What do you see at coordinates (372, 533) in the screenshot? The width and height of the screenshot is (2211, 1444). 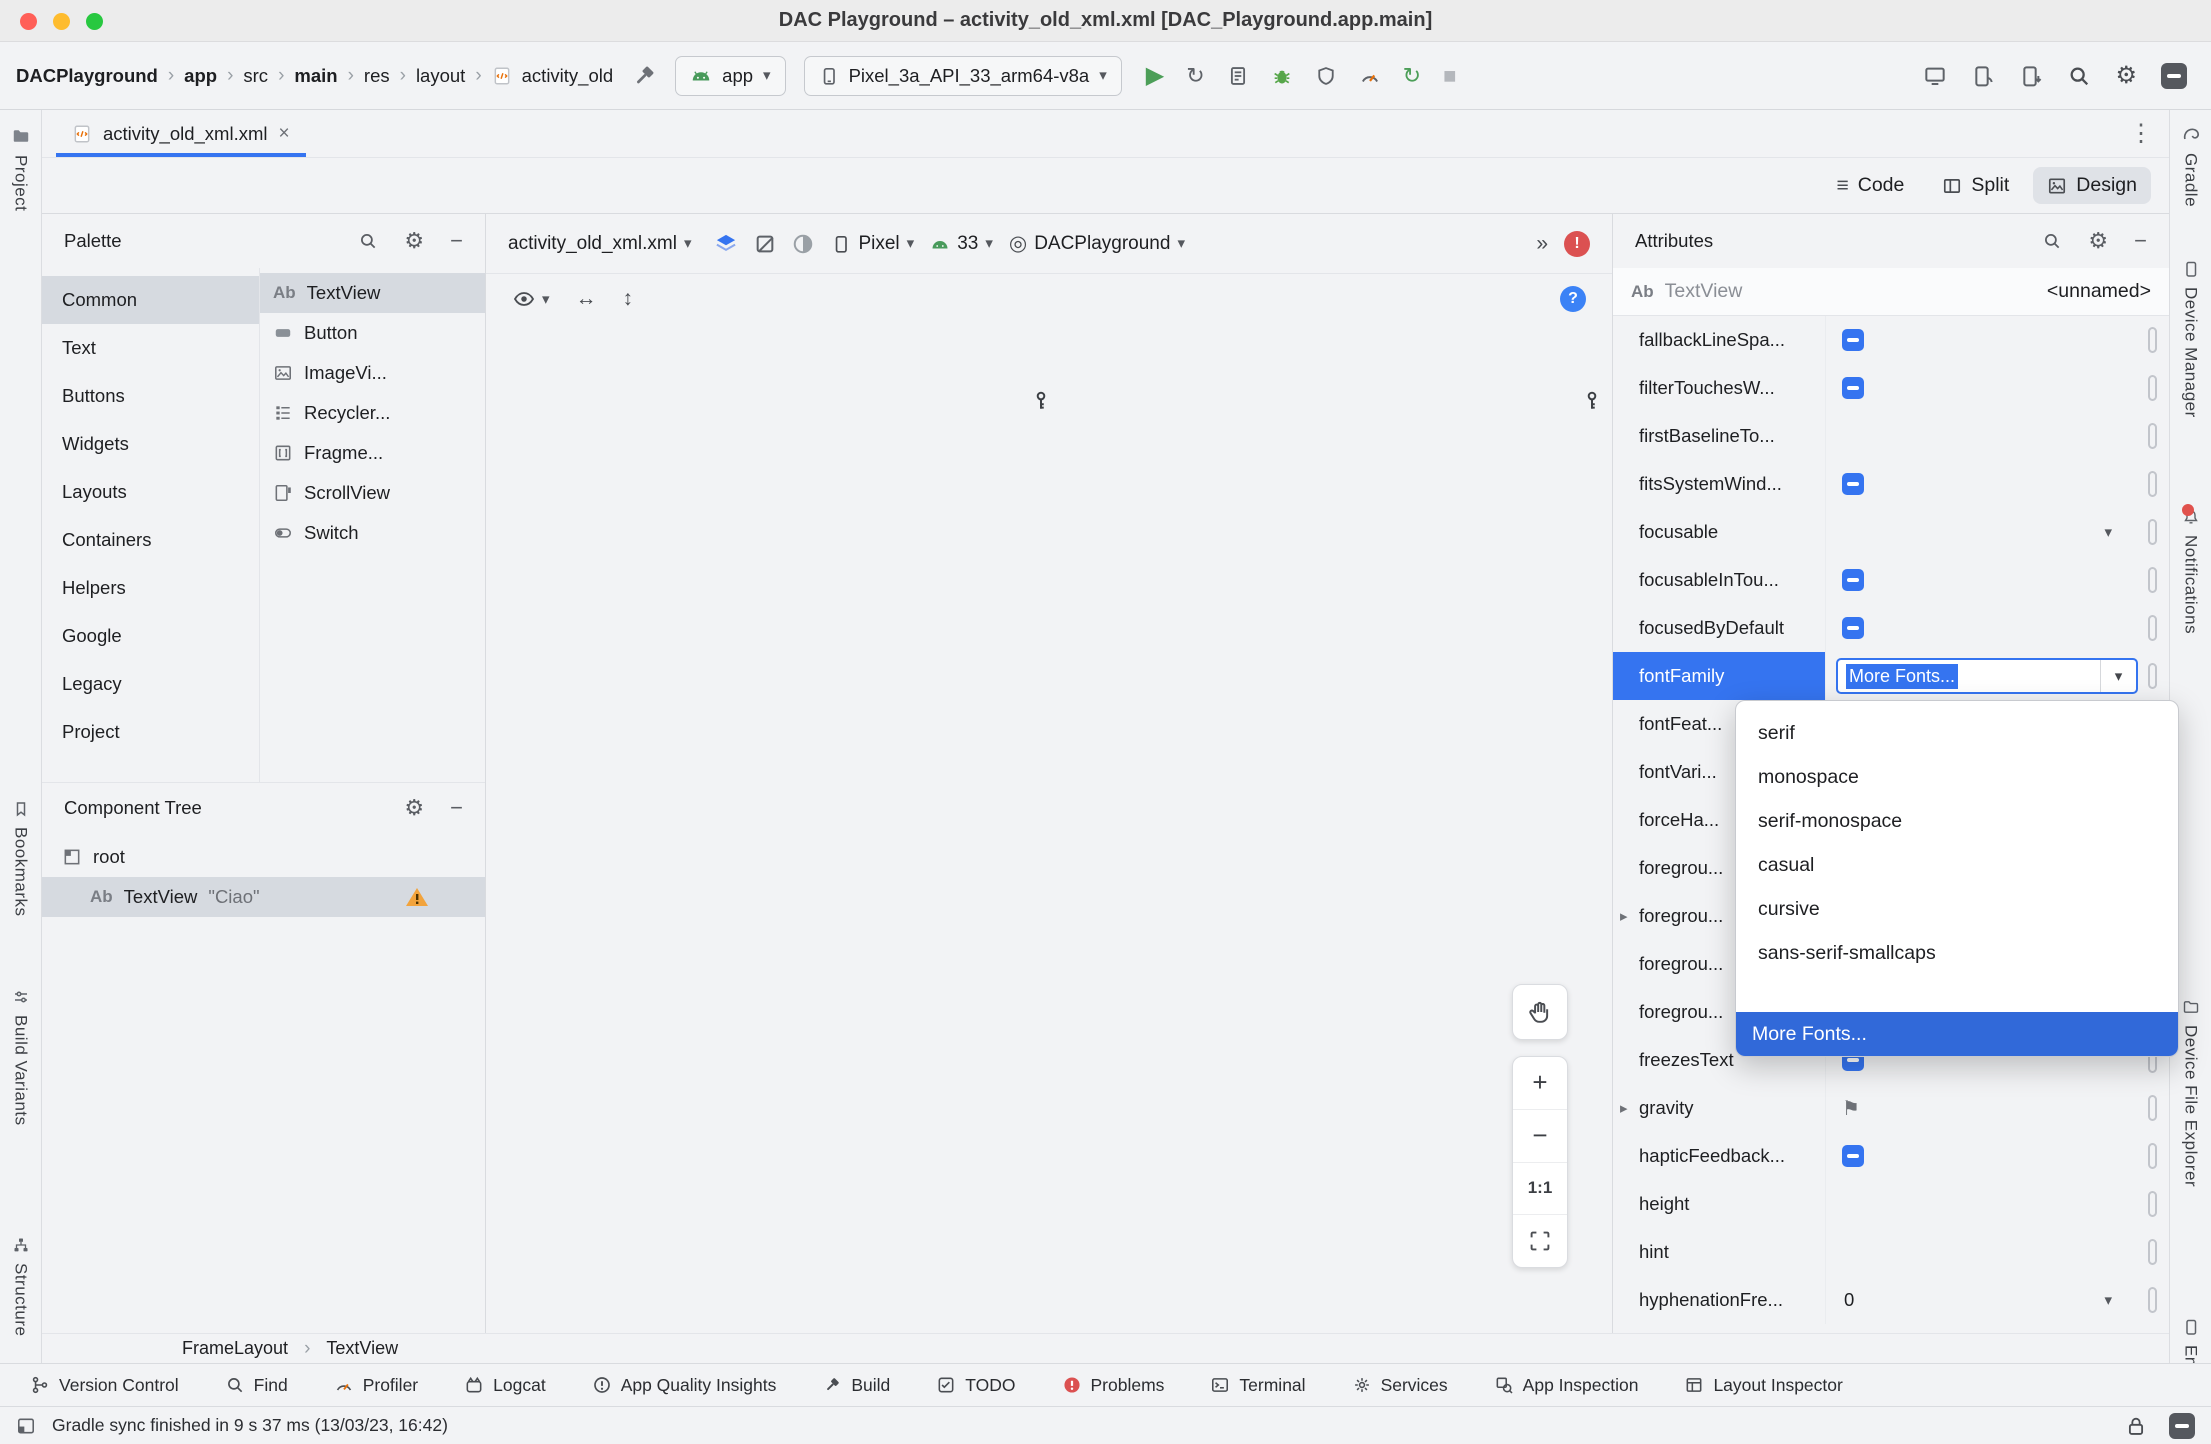 I see `palette-item-switch: Switch` at bounding box center [372, 533].